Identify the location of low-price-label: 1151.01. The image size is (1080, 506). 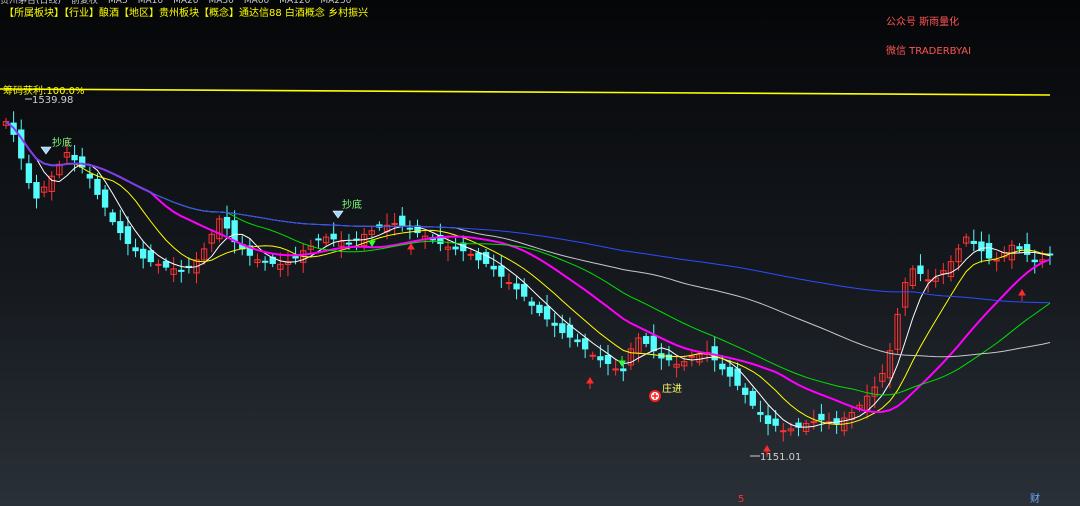
(781, 457).